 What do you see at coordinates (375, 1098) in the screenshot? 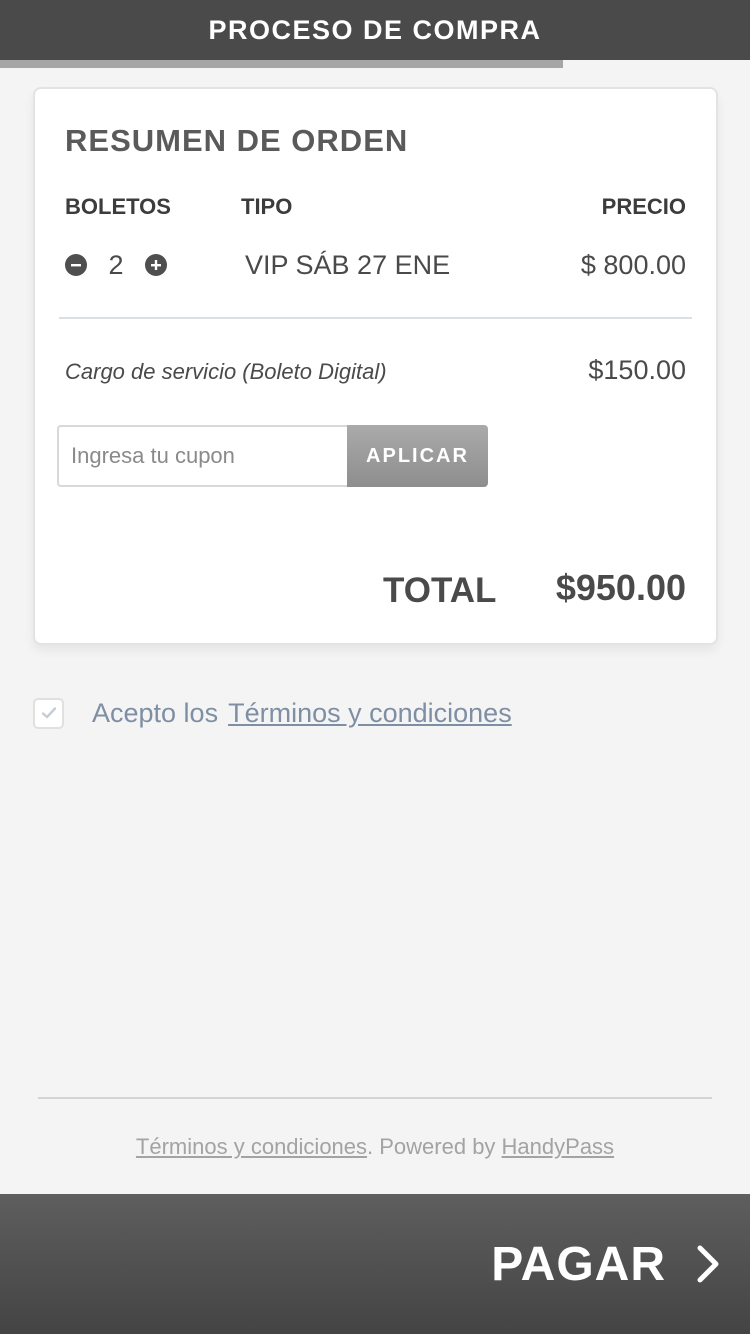
I see `footer-divider` at bounding box center [375, 1098].